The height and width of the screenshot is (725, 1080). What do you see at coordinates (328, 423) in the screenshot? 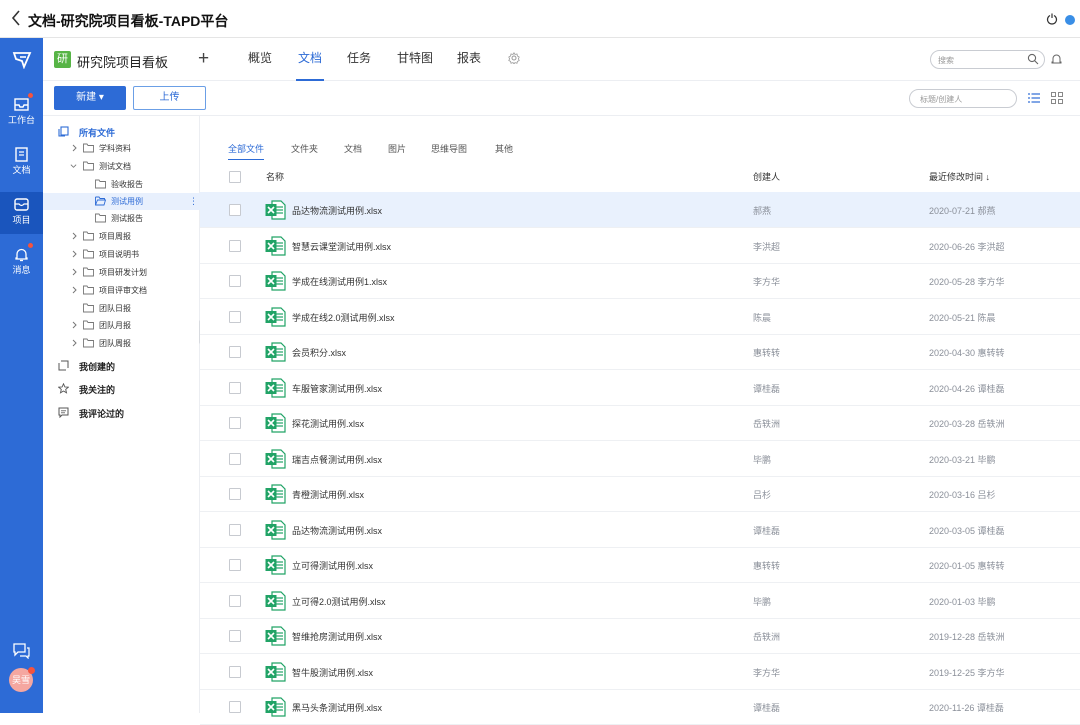
I see `file-name: 探花测试用例.xlsx` at bounding box center [328, 423].